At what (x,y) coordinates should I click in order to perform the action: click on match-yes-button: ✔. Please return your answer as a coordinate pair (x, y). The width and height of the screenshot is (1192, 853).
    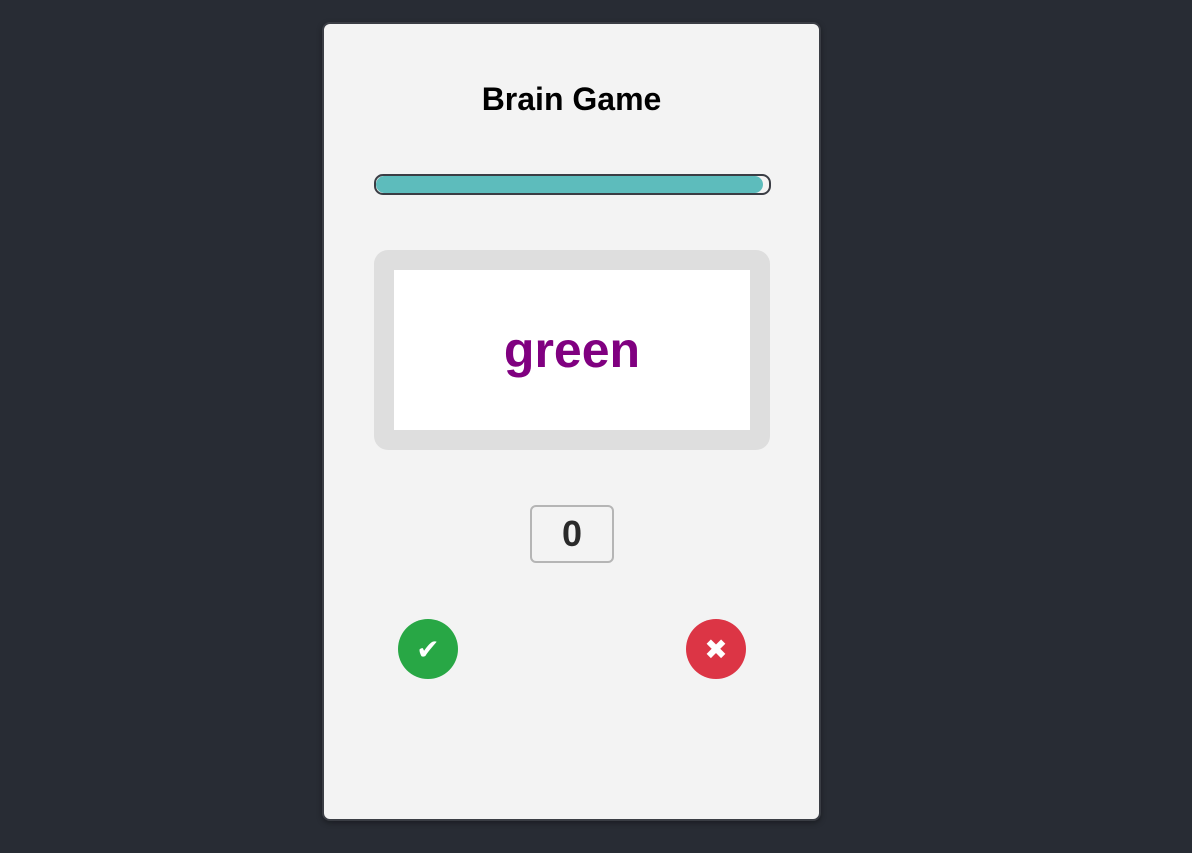
    Looking at the image, I should click on (428, 649).